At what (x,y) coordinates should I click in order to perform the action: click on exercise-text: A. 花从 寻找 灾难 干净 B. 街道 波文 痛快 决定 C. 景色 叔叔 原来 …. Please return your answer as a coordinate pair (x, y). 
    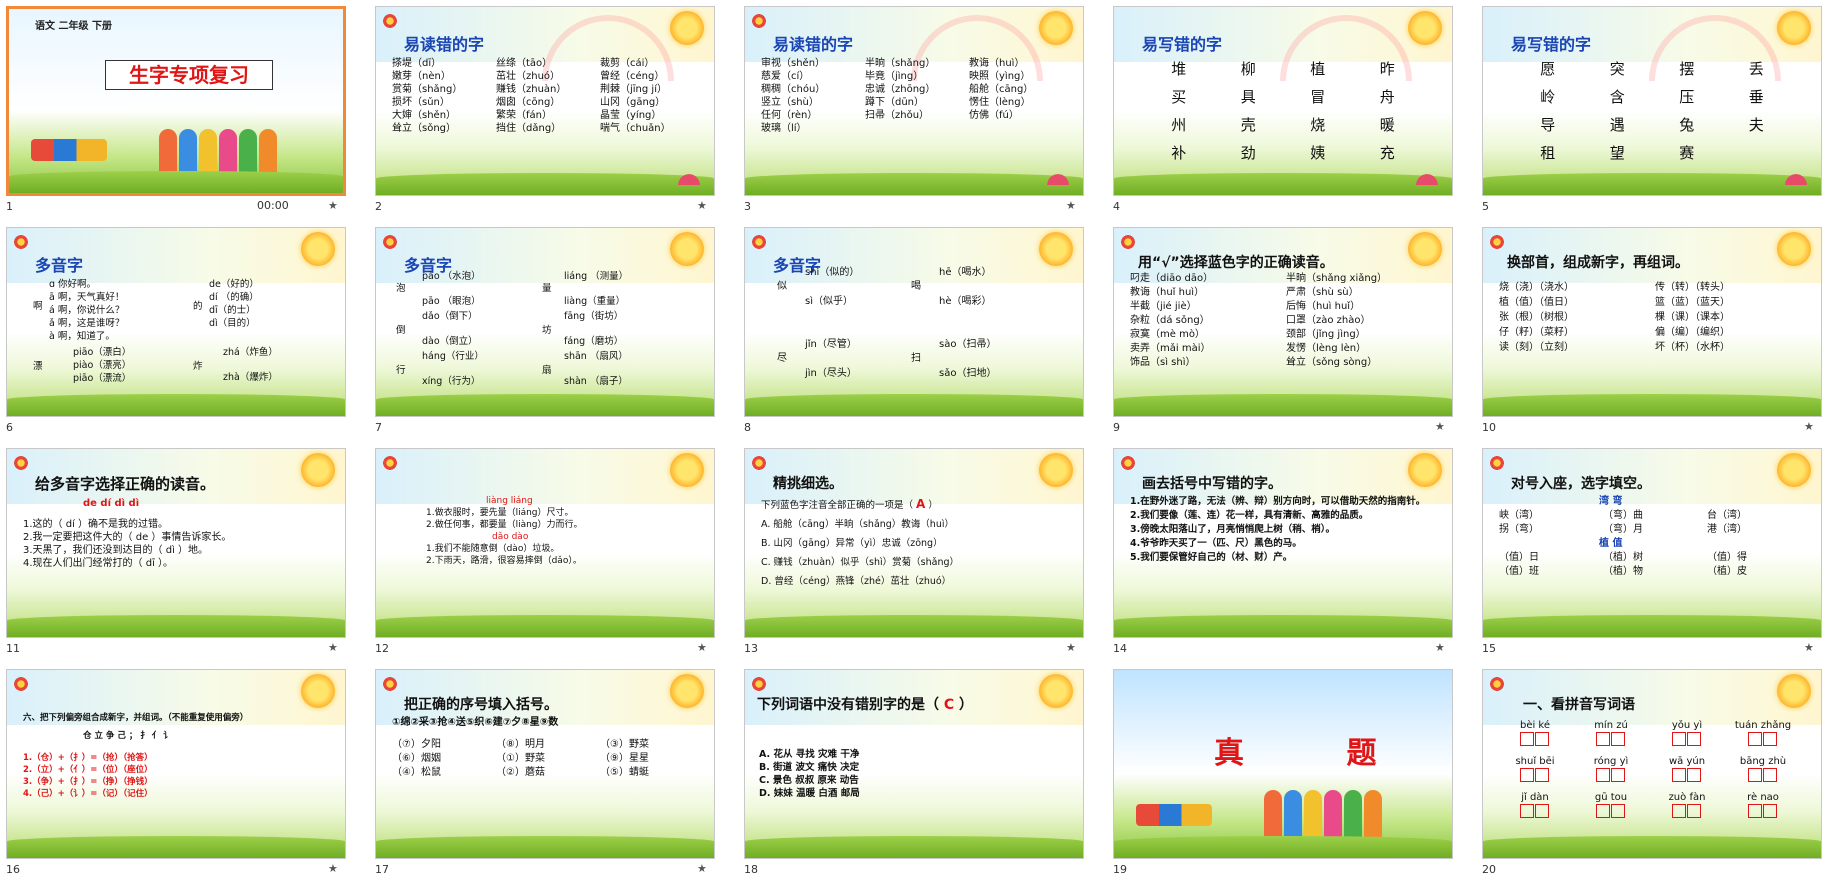
    Looking at the image, I should click on (809, 774).